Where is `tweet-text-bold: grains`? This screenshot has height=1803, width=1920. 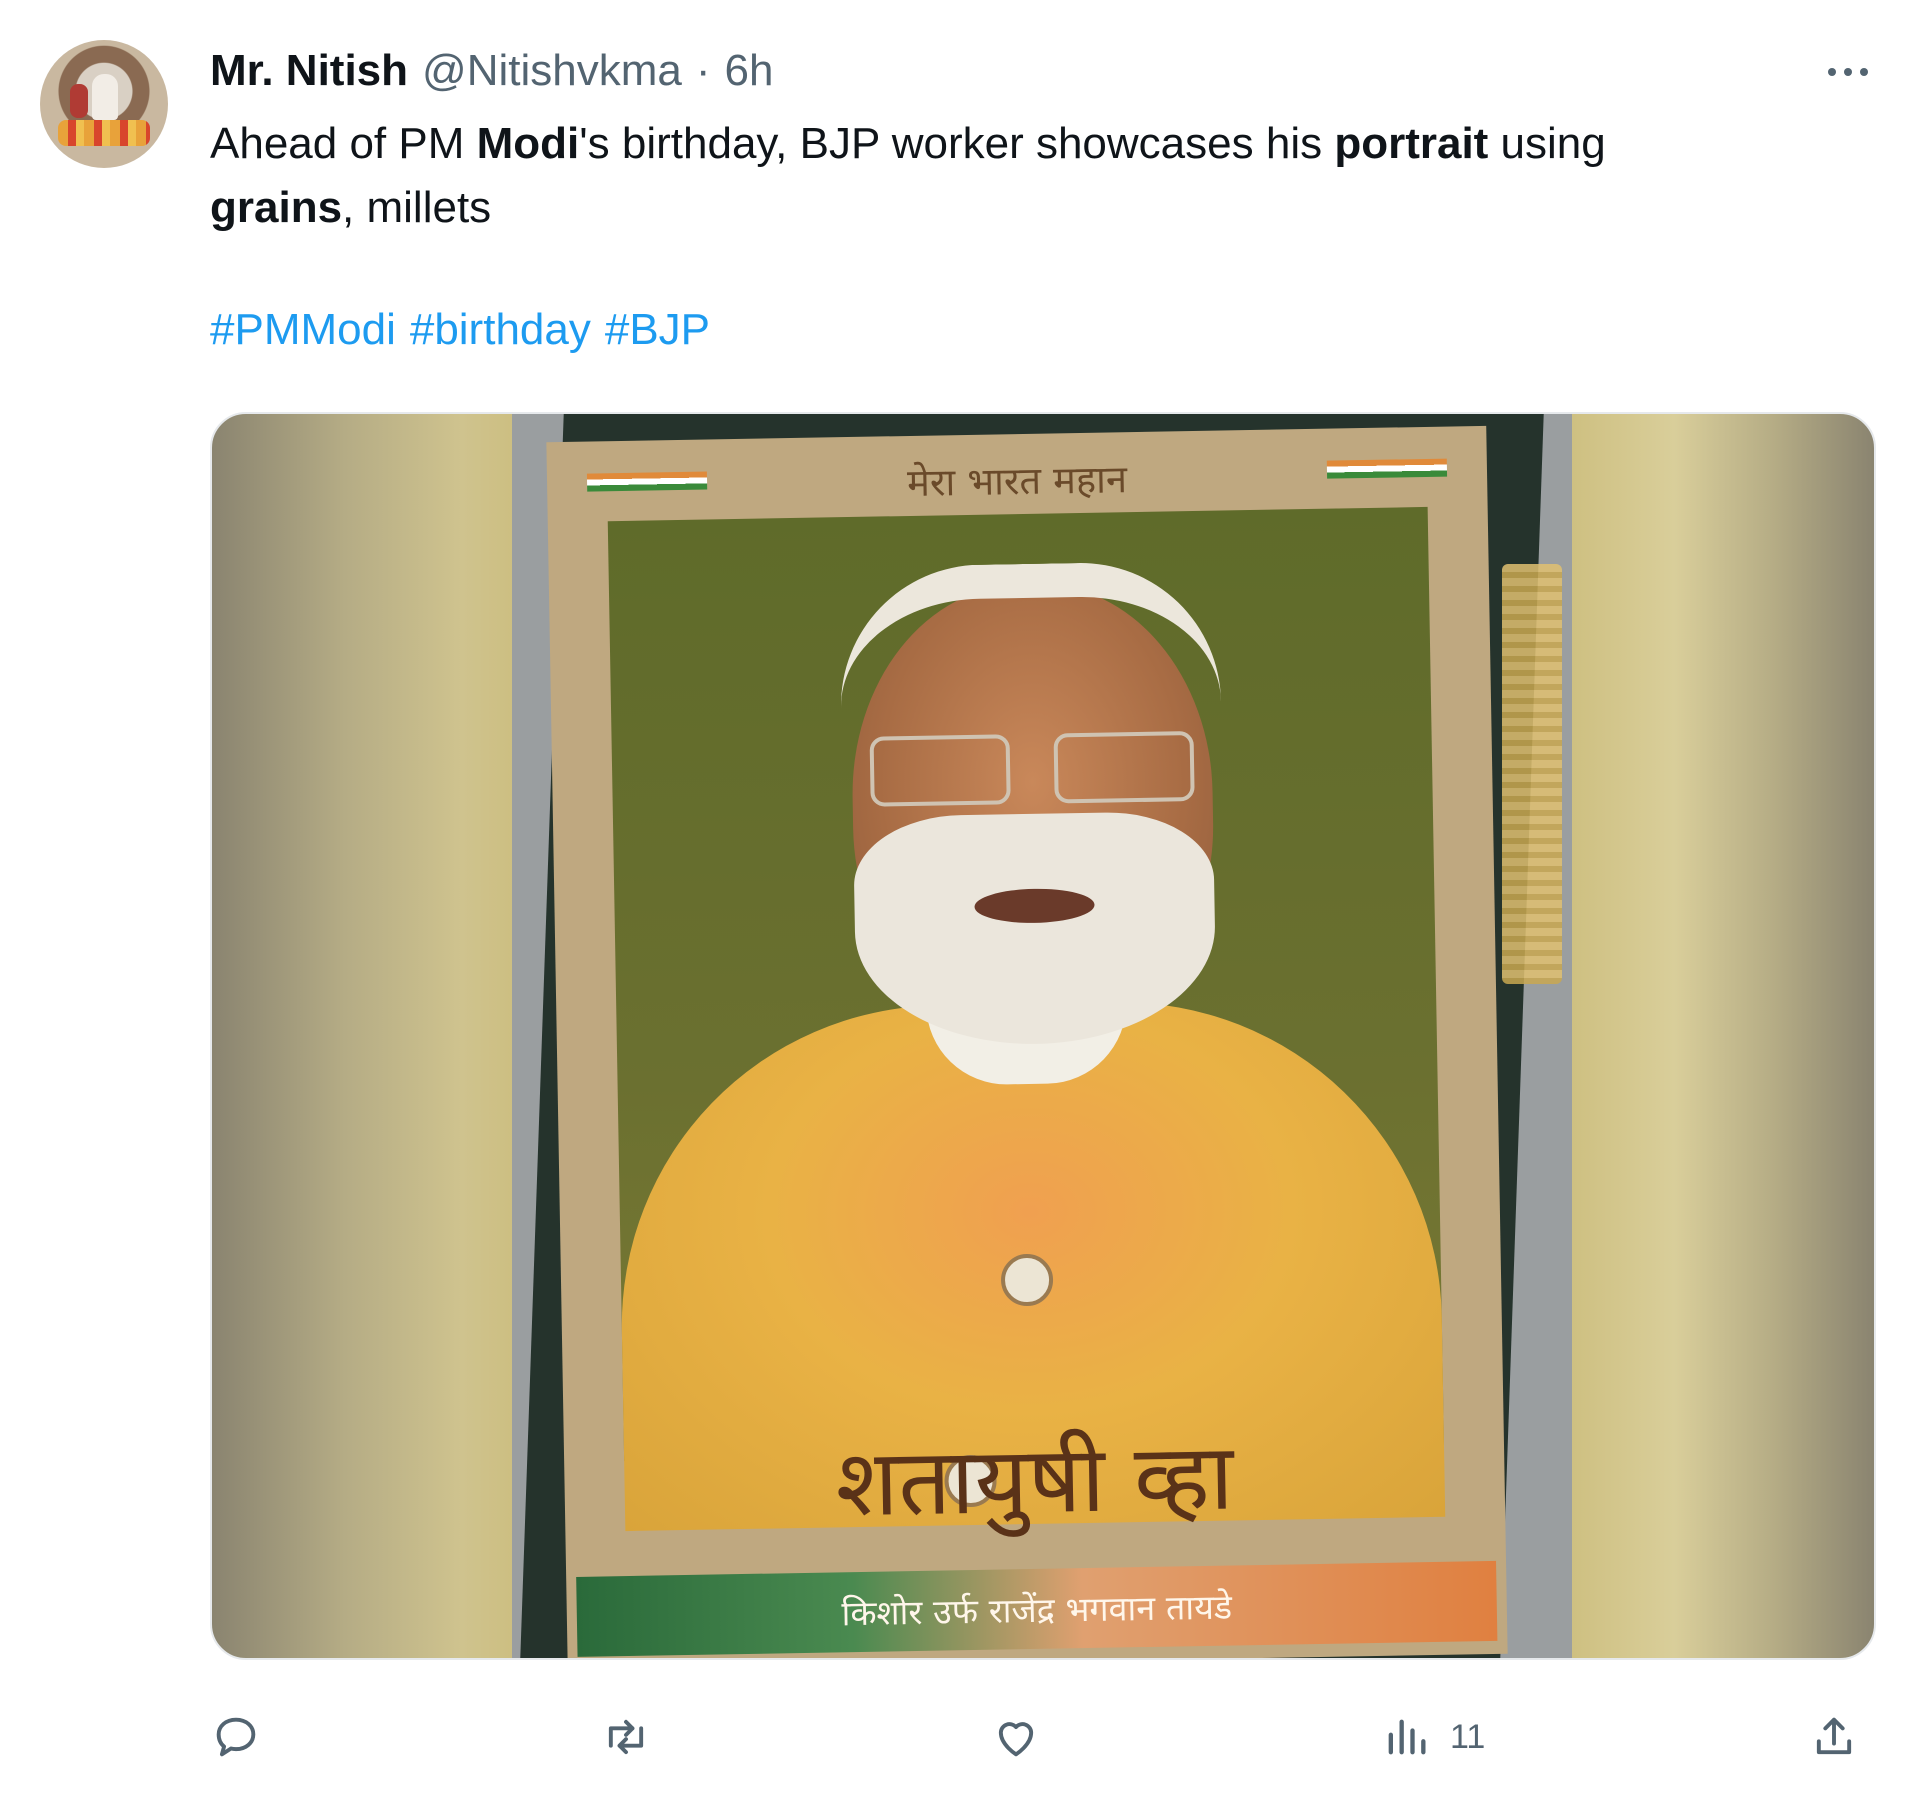 tweet-text-bold: grains is located at coordinates (276, 207).